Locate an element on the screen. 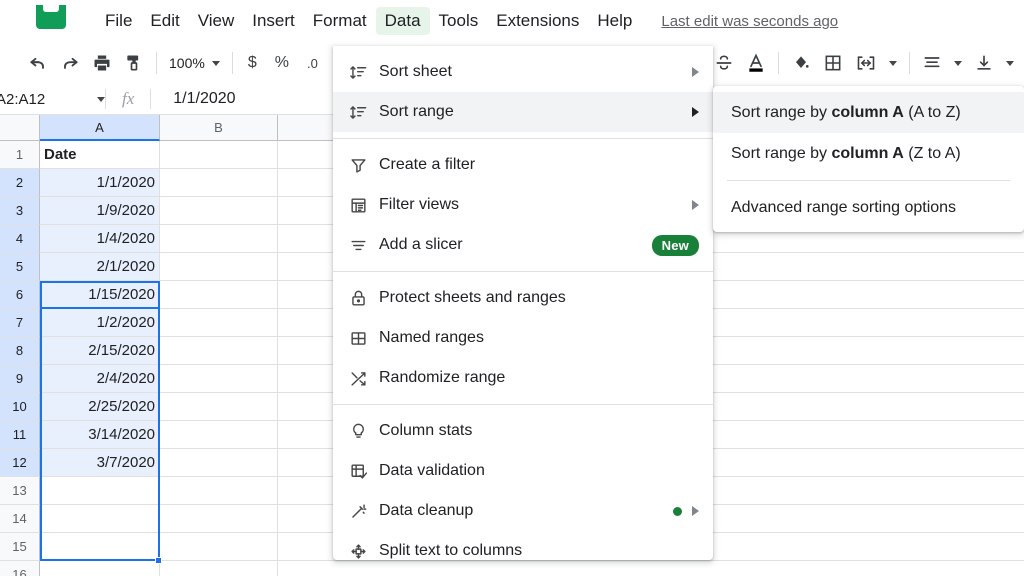  menu-help: Help is located at coordinates (614, 21).